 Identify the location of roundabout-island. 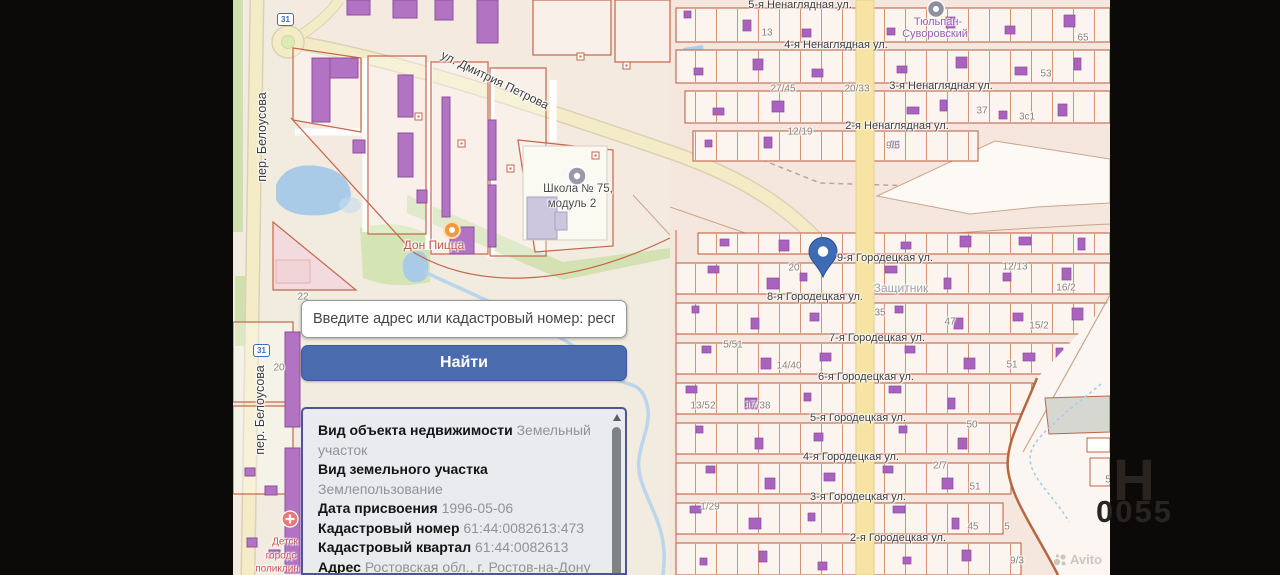
(288, 42).